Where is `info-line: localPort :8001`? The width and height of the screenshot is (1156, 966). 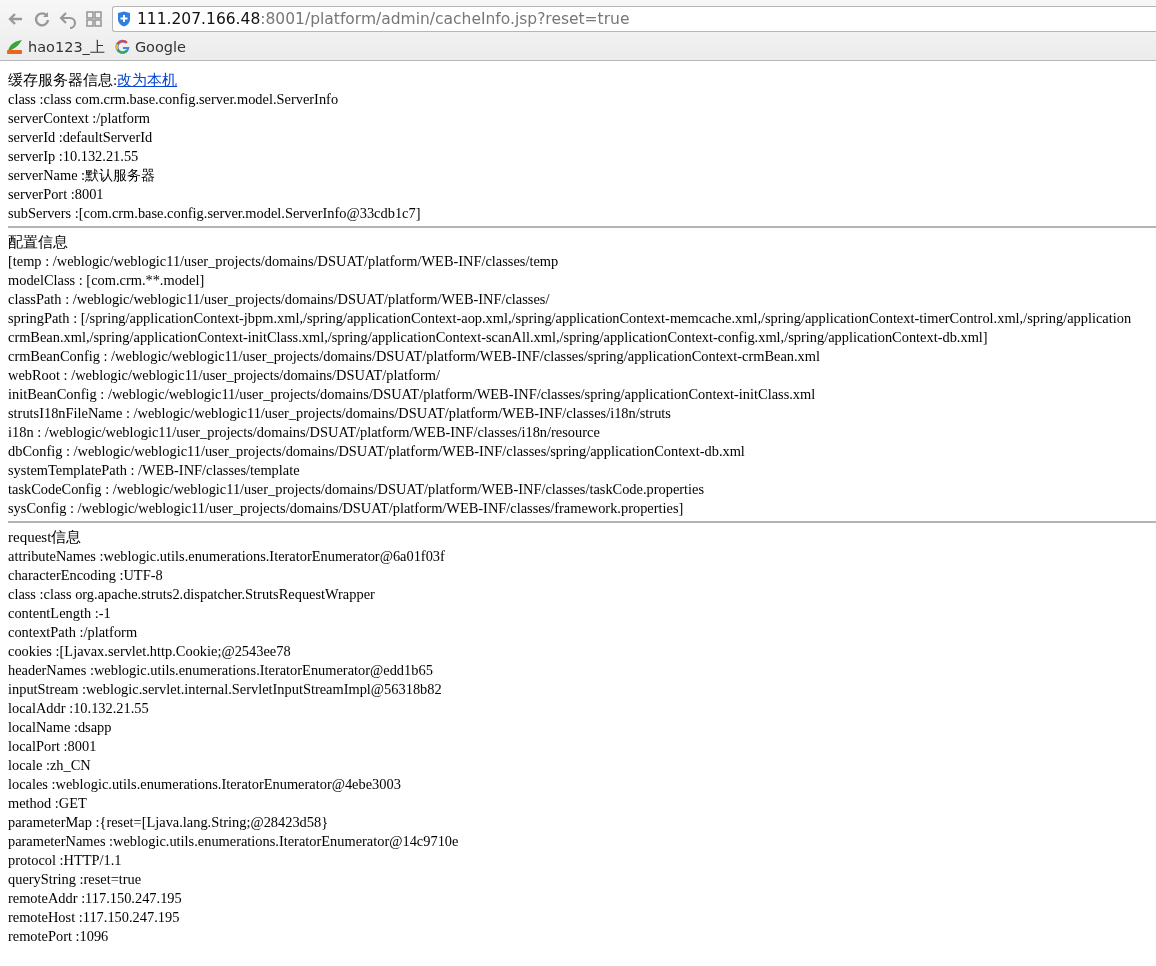
info-line: localPort :8001 is located at coordinates (52, 746).